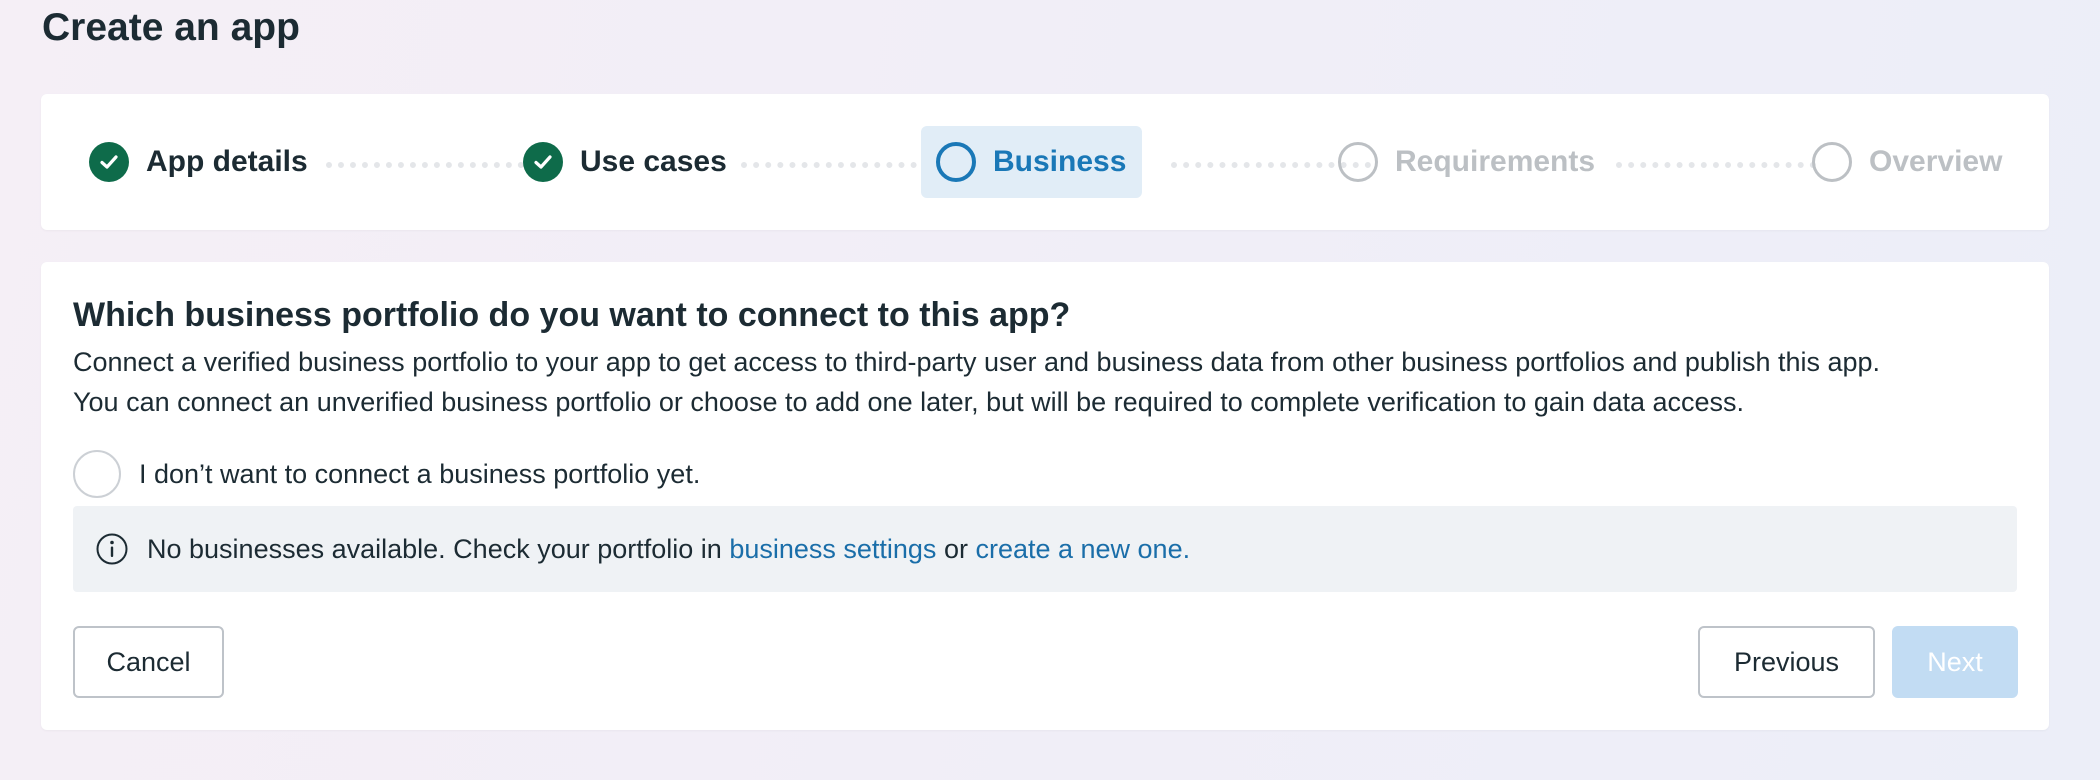  Describe the element at coordinates (97, 474) in the screenshot. I see `radio-button` at that location.